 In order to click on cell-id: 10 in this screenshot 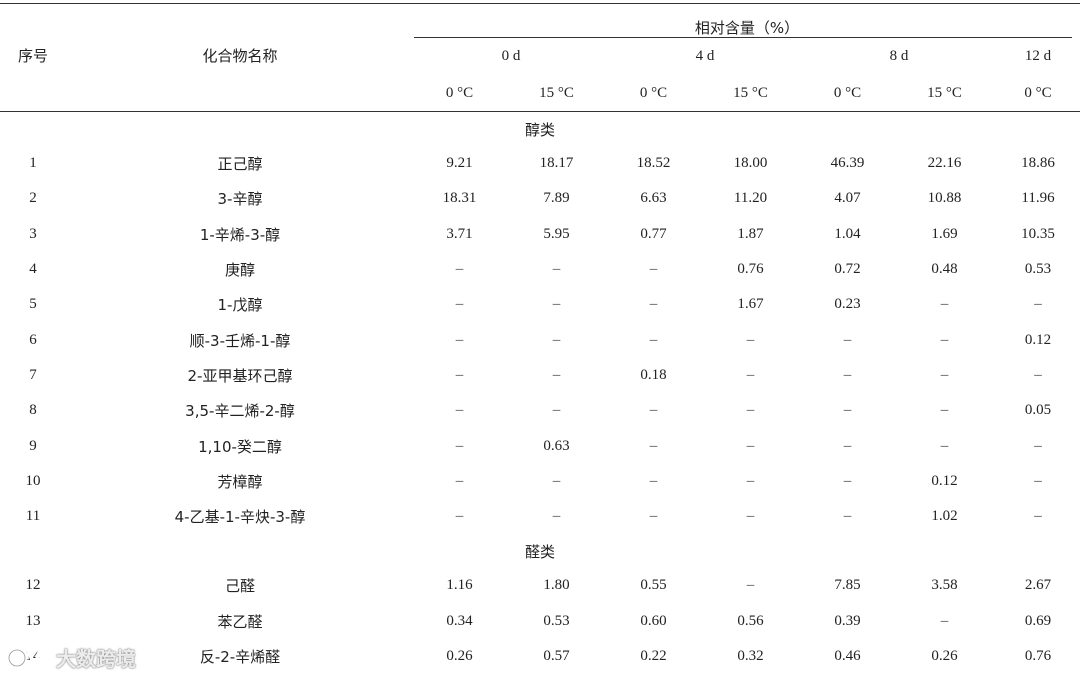, I will do `click(33, 480)`.